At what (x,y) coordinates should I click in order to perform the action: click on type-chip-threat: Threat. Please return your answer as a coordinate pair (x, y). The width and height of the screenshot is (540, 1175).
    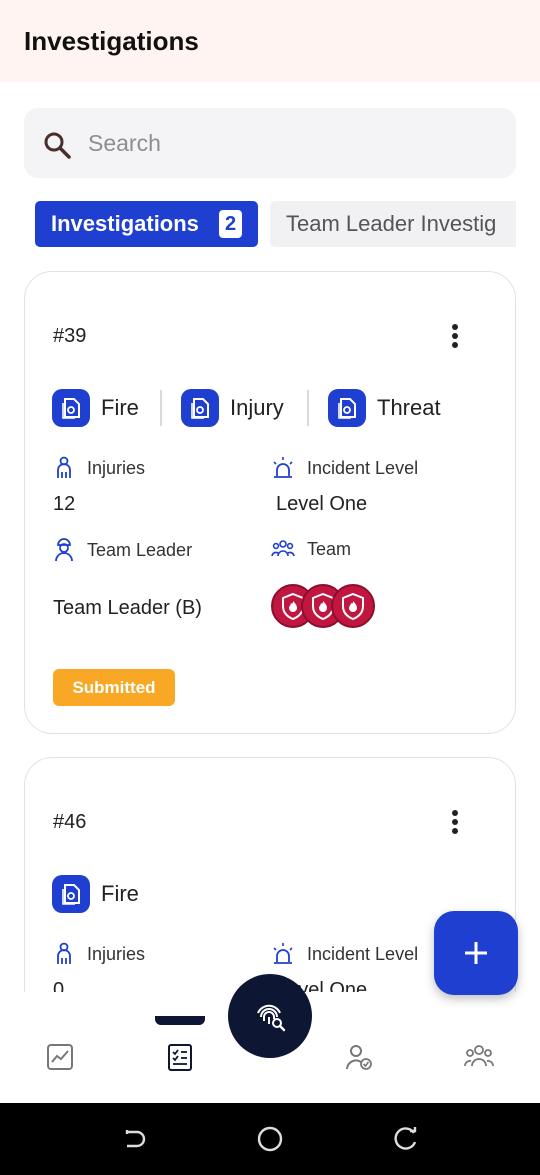
    Looking at the image, I should click on (384, 408).